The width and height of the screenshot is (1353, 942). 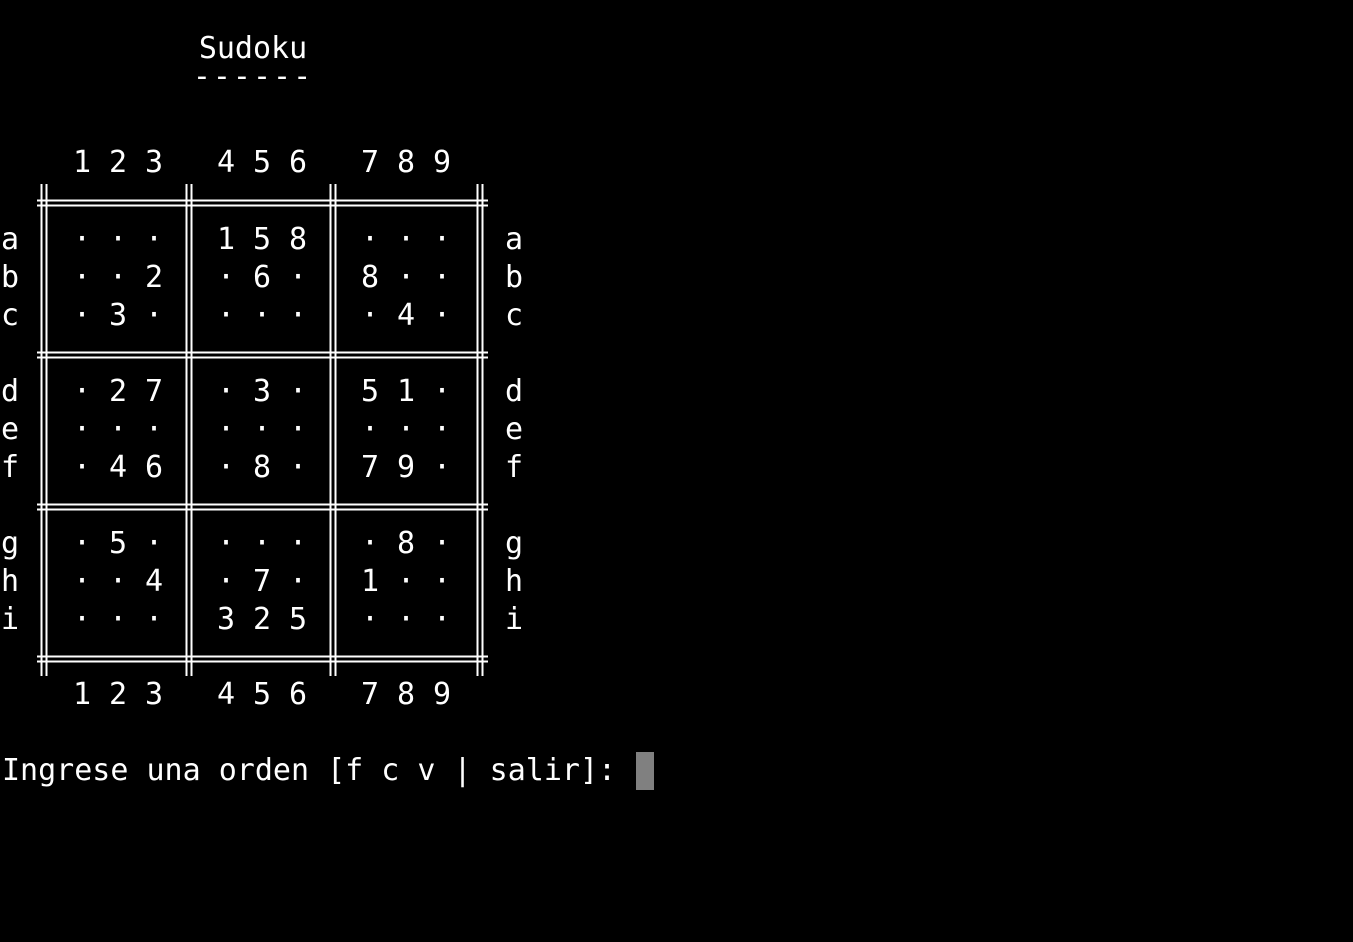 I want to click on text-cursor, so click(x=645, y=771).